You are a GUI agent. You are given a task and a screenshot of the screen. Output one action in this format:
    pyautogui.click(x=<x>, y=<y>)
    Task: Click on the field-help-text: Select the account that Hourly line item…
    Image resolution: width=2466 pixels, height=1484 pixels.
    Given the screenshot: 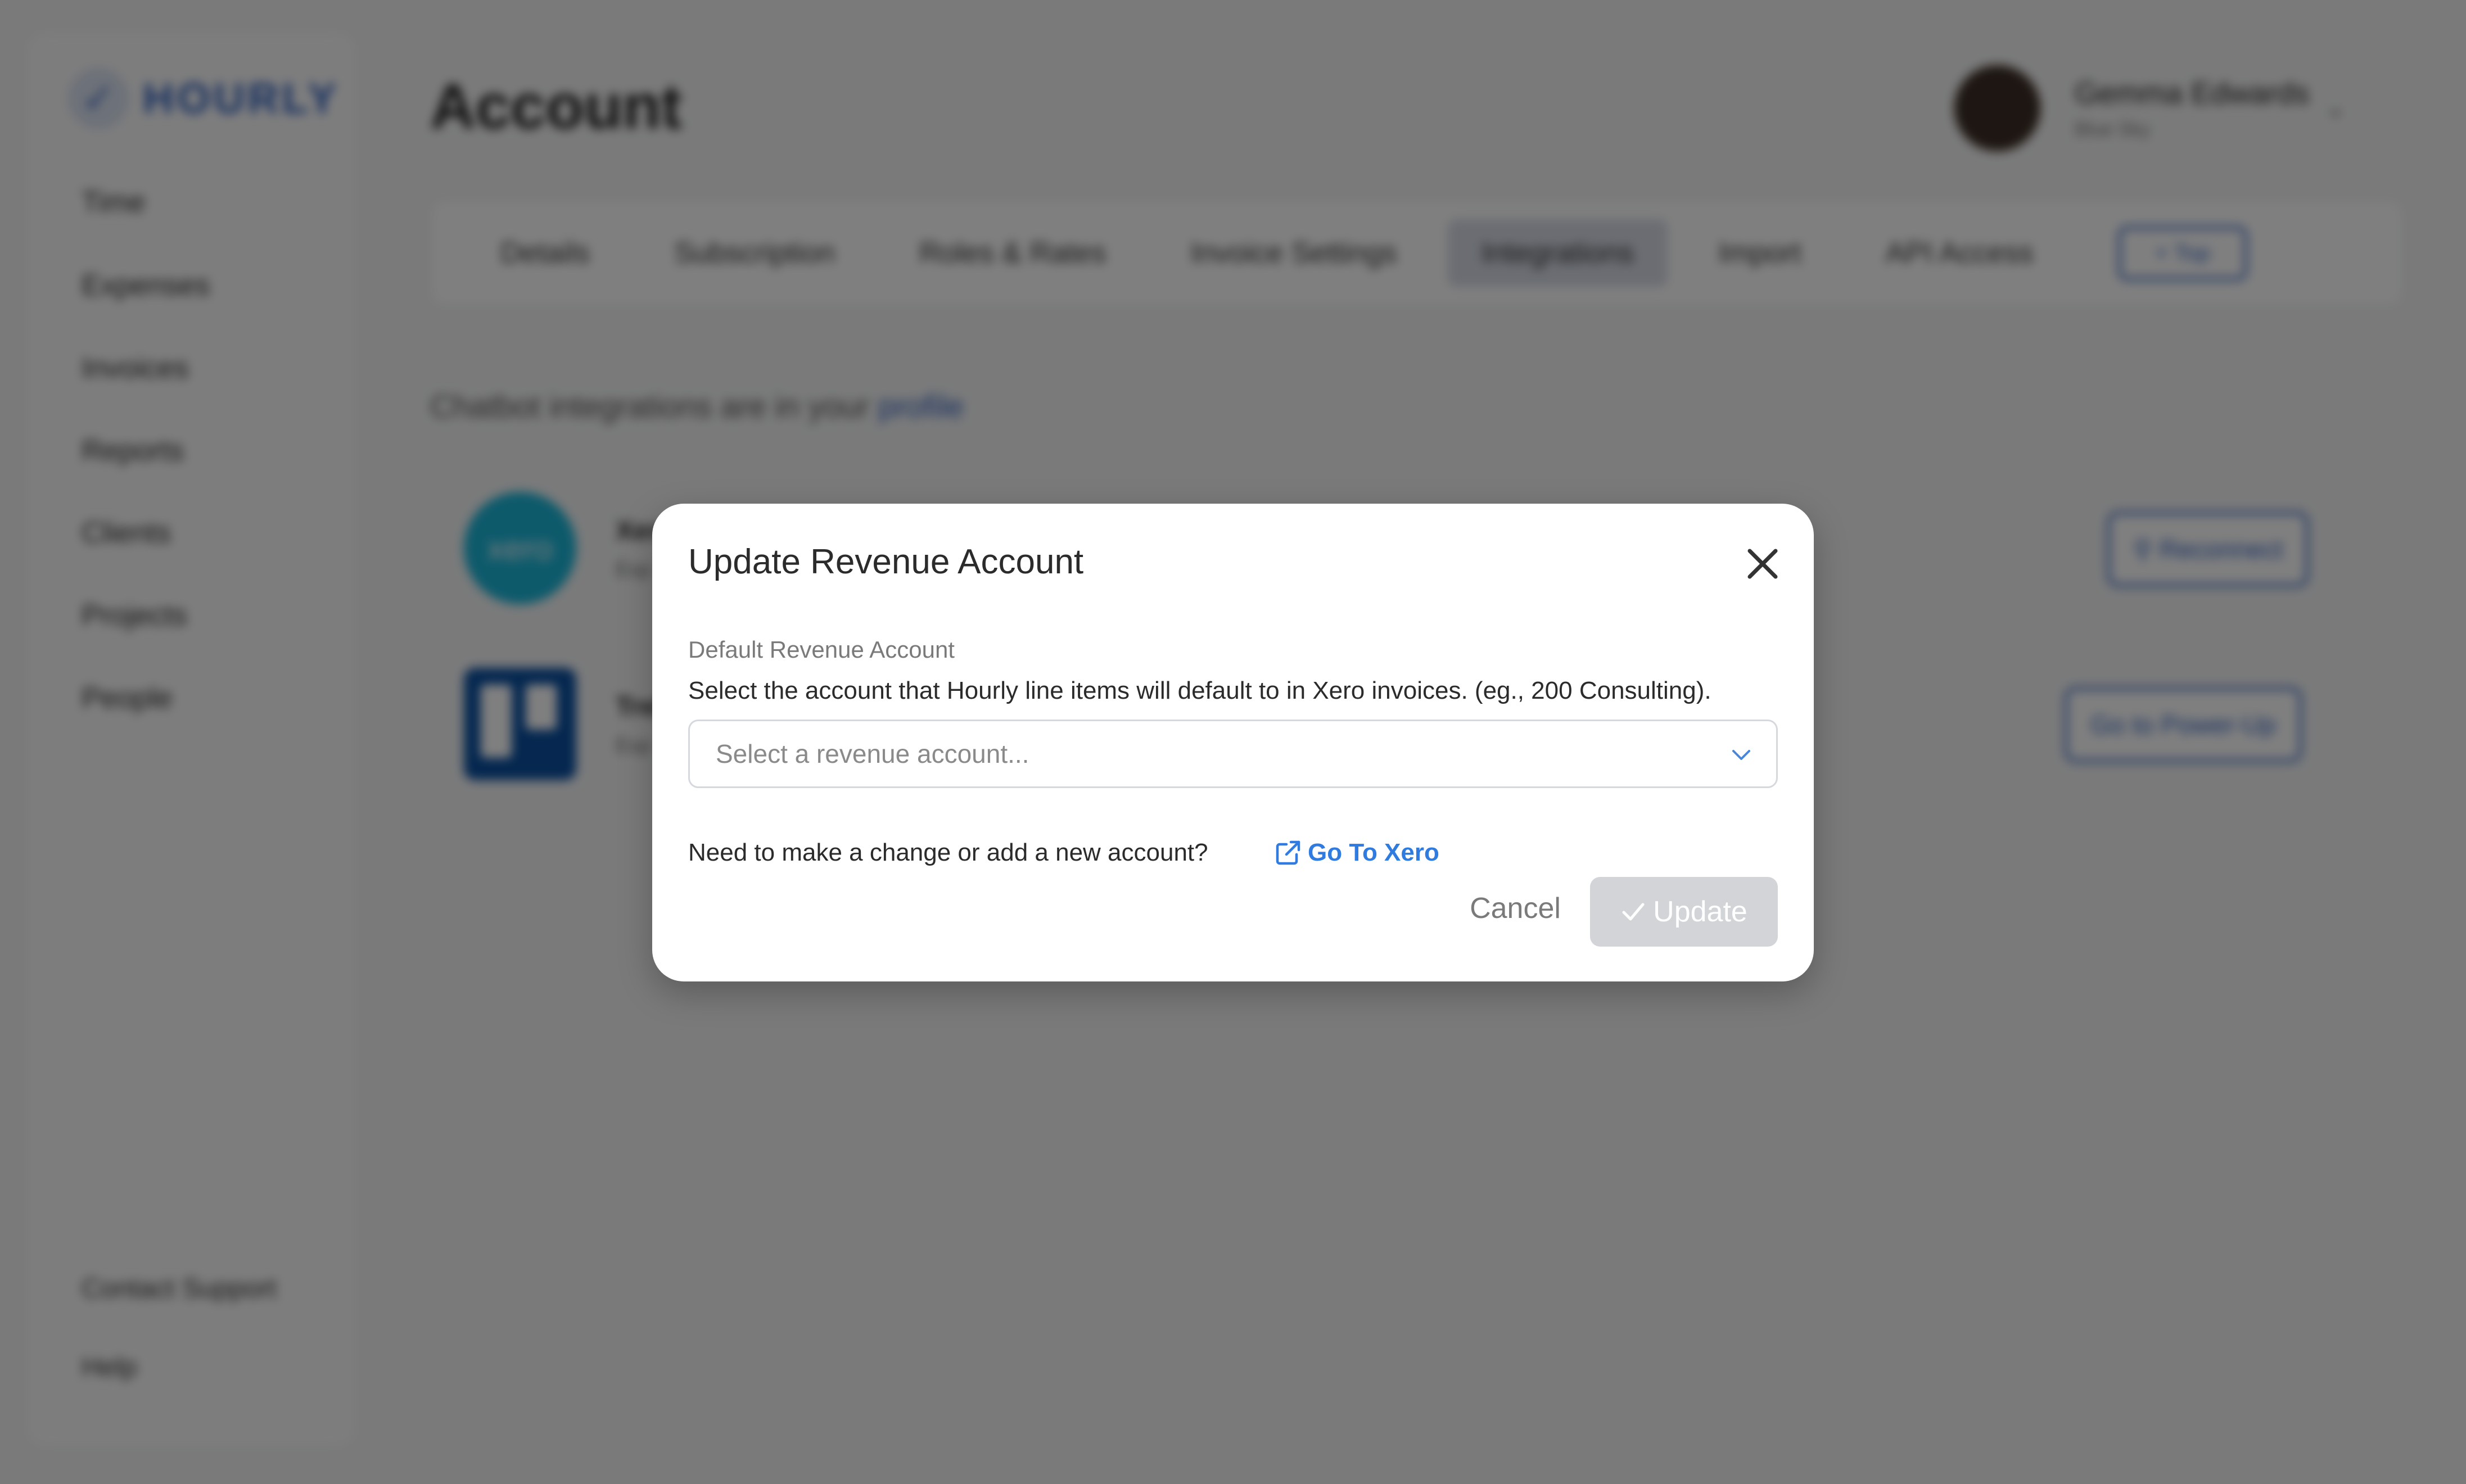 What is the action you would take?
    pyautogui.click(x=1199, y=690)
    